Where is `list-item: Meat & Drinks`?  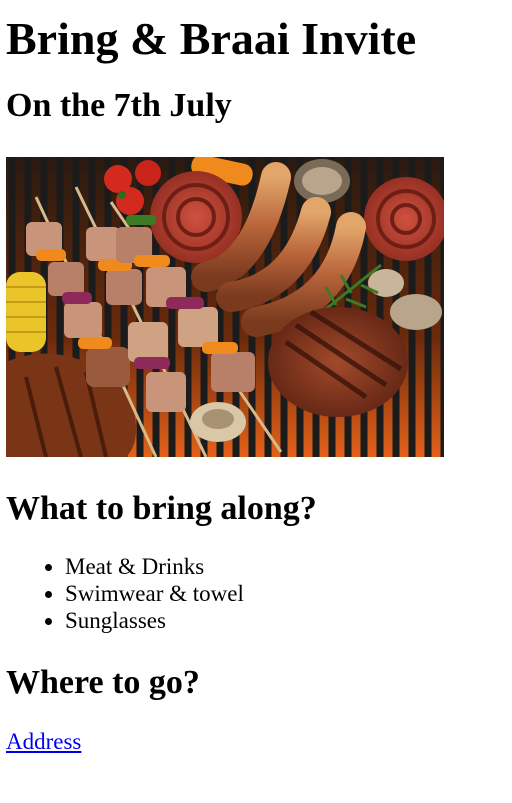
list-item: Meat & Drinks is located at coordinates (285, 566).